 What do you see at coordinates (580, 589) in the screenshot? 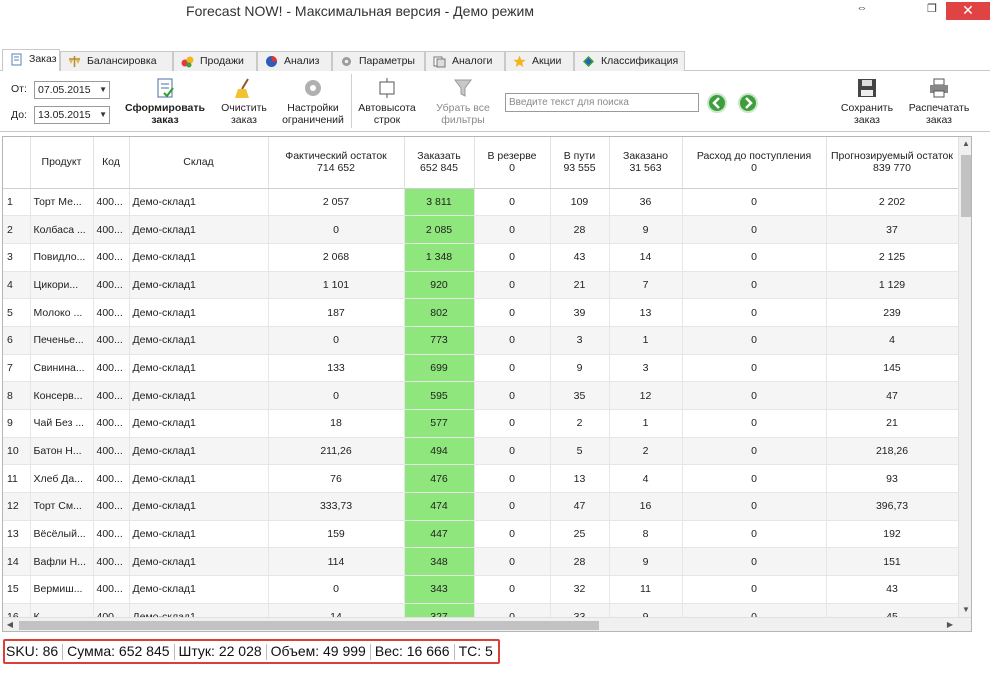
I see `cell-transit: 32` at bounding box center [580, 589].